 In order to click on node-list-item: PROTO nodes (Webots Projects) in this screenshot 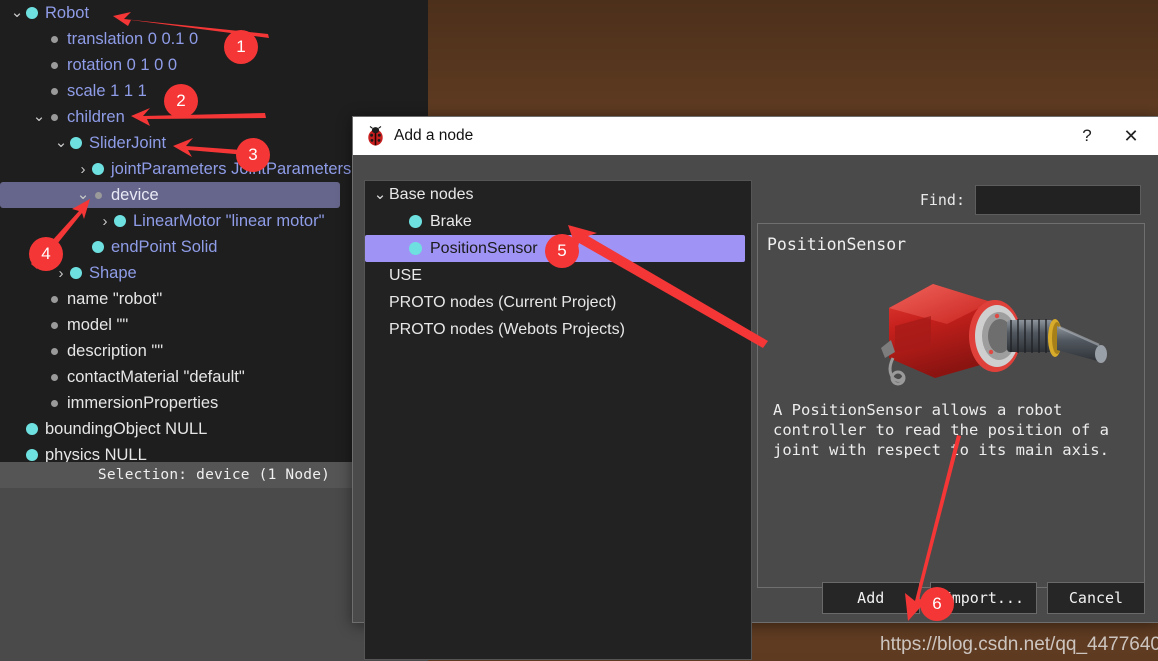, I will do `click(558, 329)`.